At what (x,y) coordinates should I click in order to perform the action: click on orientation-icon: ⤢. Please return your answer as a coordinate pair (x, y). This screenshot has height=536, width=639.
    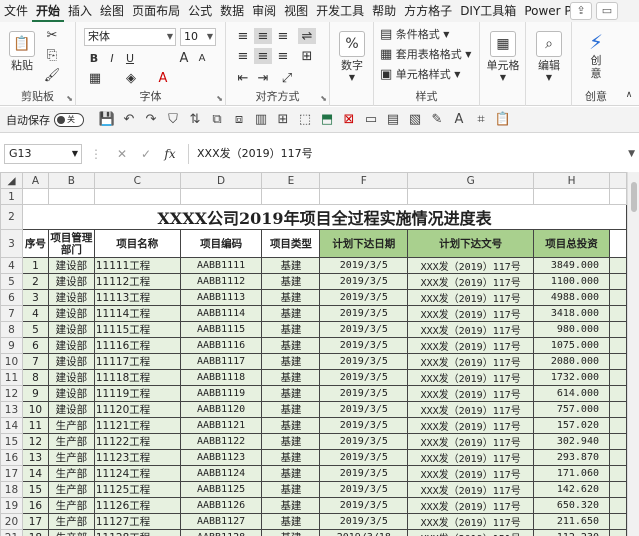
    Looking at the image, I should click on (287, 78).